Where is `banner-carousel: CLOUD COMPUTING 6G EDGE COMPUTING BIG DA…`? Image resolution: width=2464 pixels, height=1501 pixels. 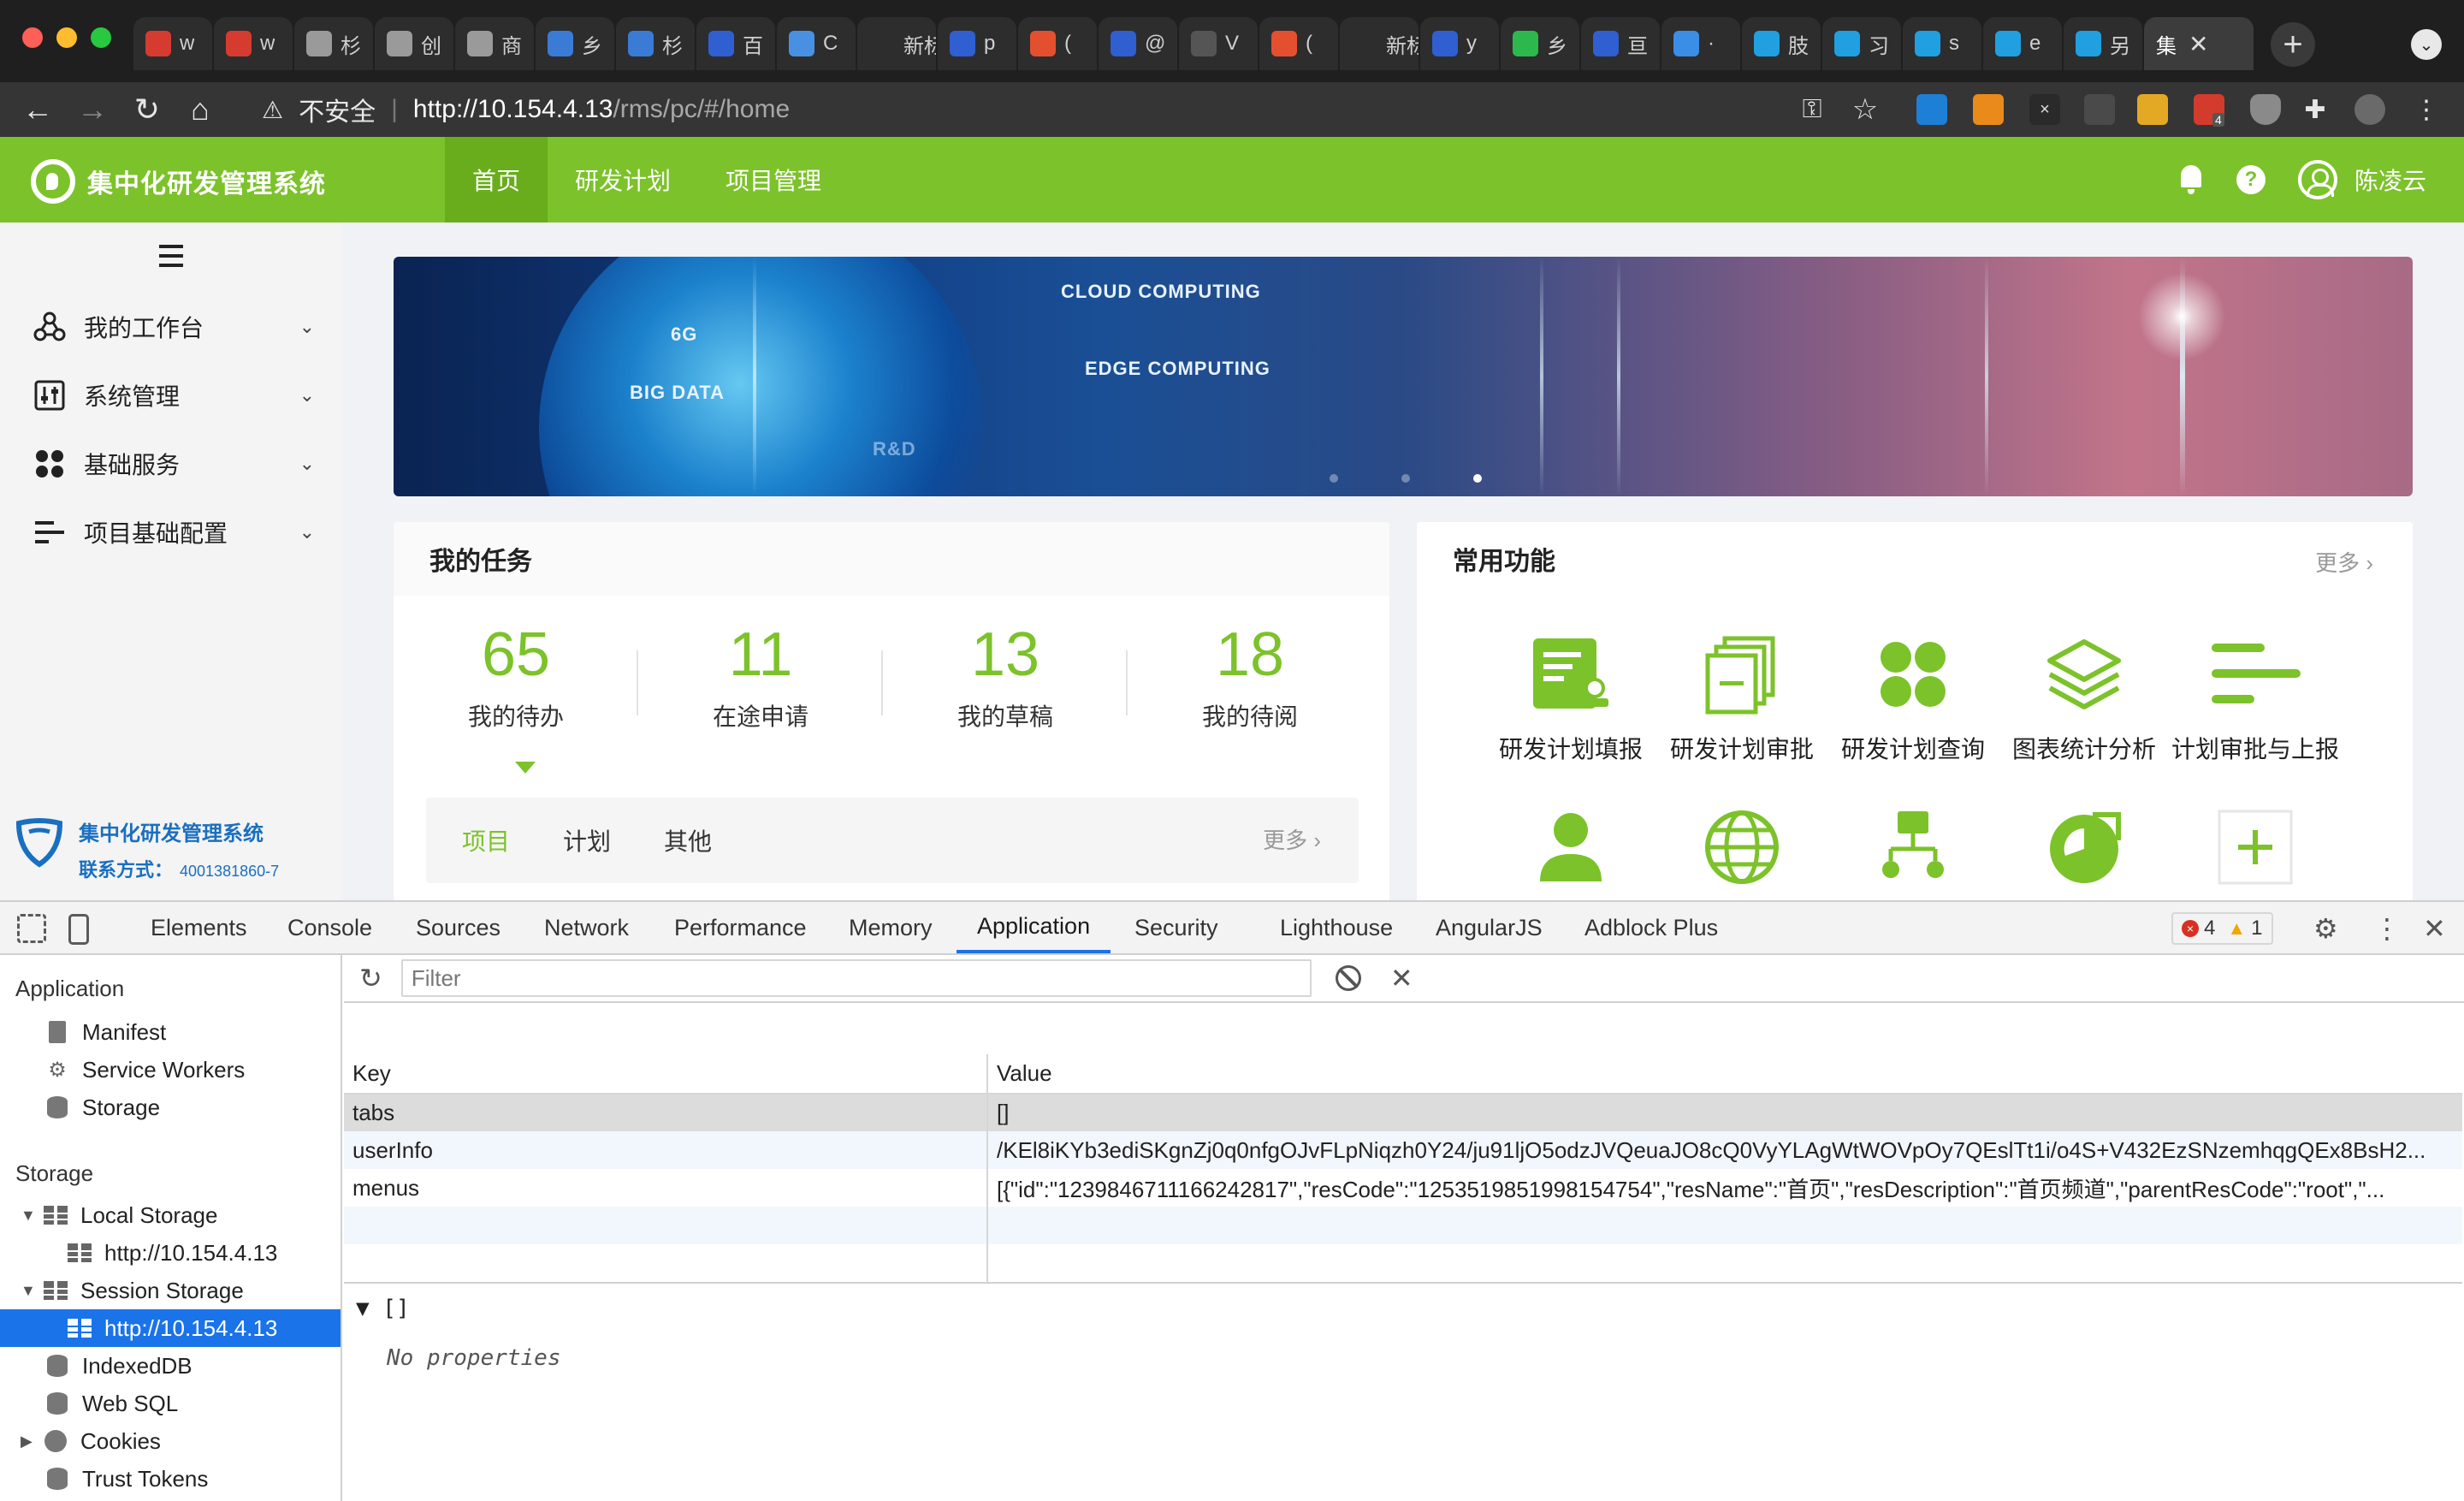
banner-carousel: CLOUD COMPUTING 6G EDGE COMPUTING BIG DA… is located at coordinates (1403, 376).